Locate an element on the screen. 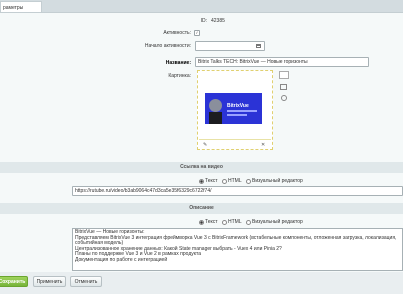  description-line: Документация по работе с интеграцией is located at coordinates (121, 259).